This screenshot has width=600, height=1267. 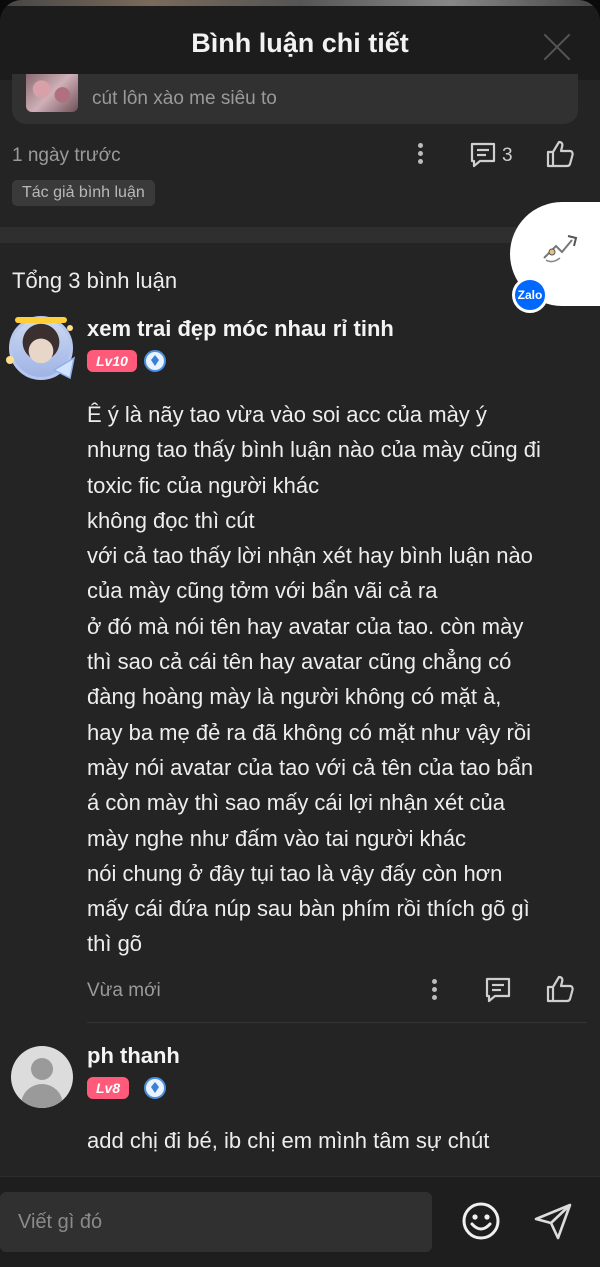 I want to click on zalo-icon: Zalo, so click(x=530, y=295).